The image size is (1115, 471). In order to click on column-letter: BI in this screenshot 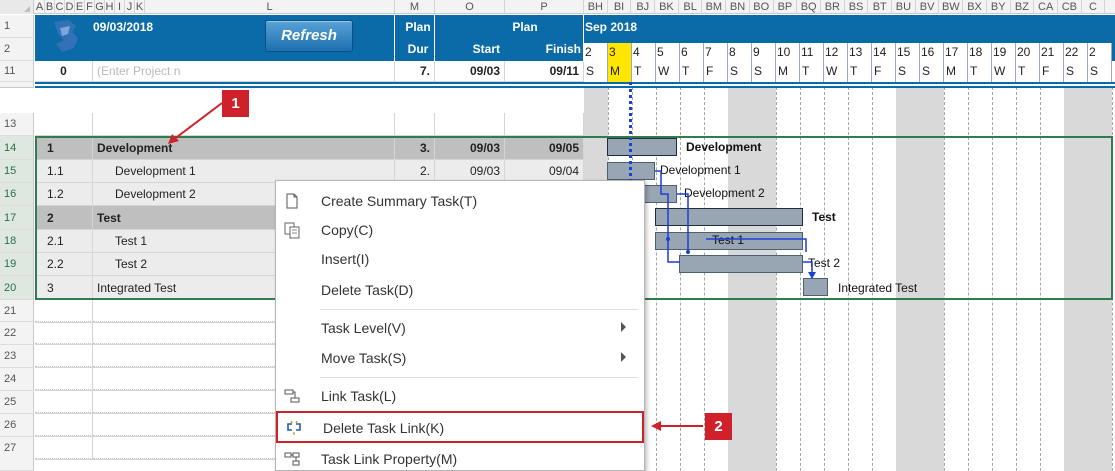, I will do `click(620, 7)`.